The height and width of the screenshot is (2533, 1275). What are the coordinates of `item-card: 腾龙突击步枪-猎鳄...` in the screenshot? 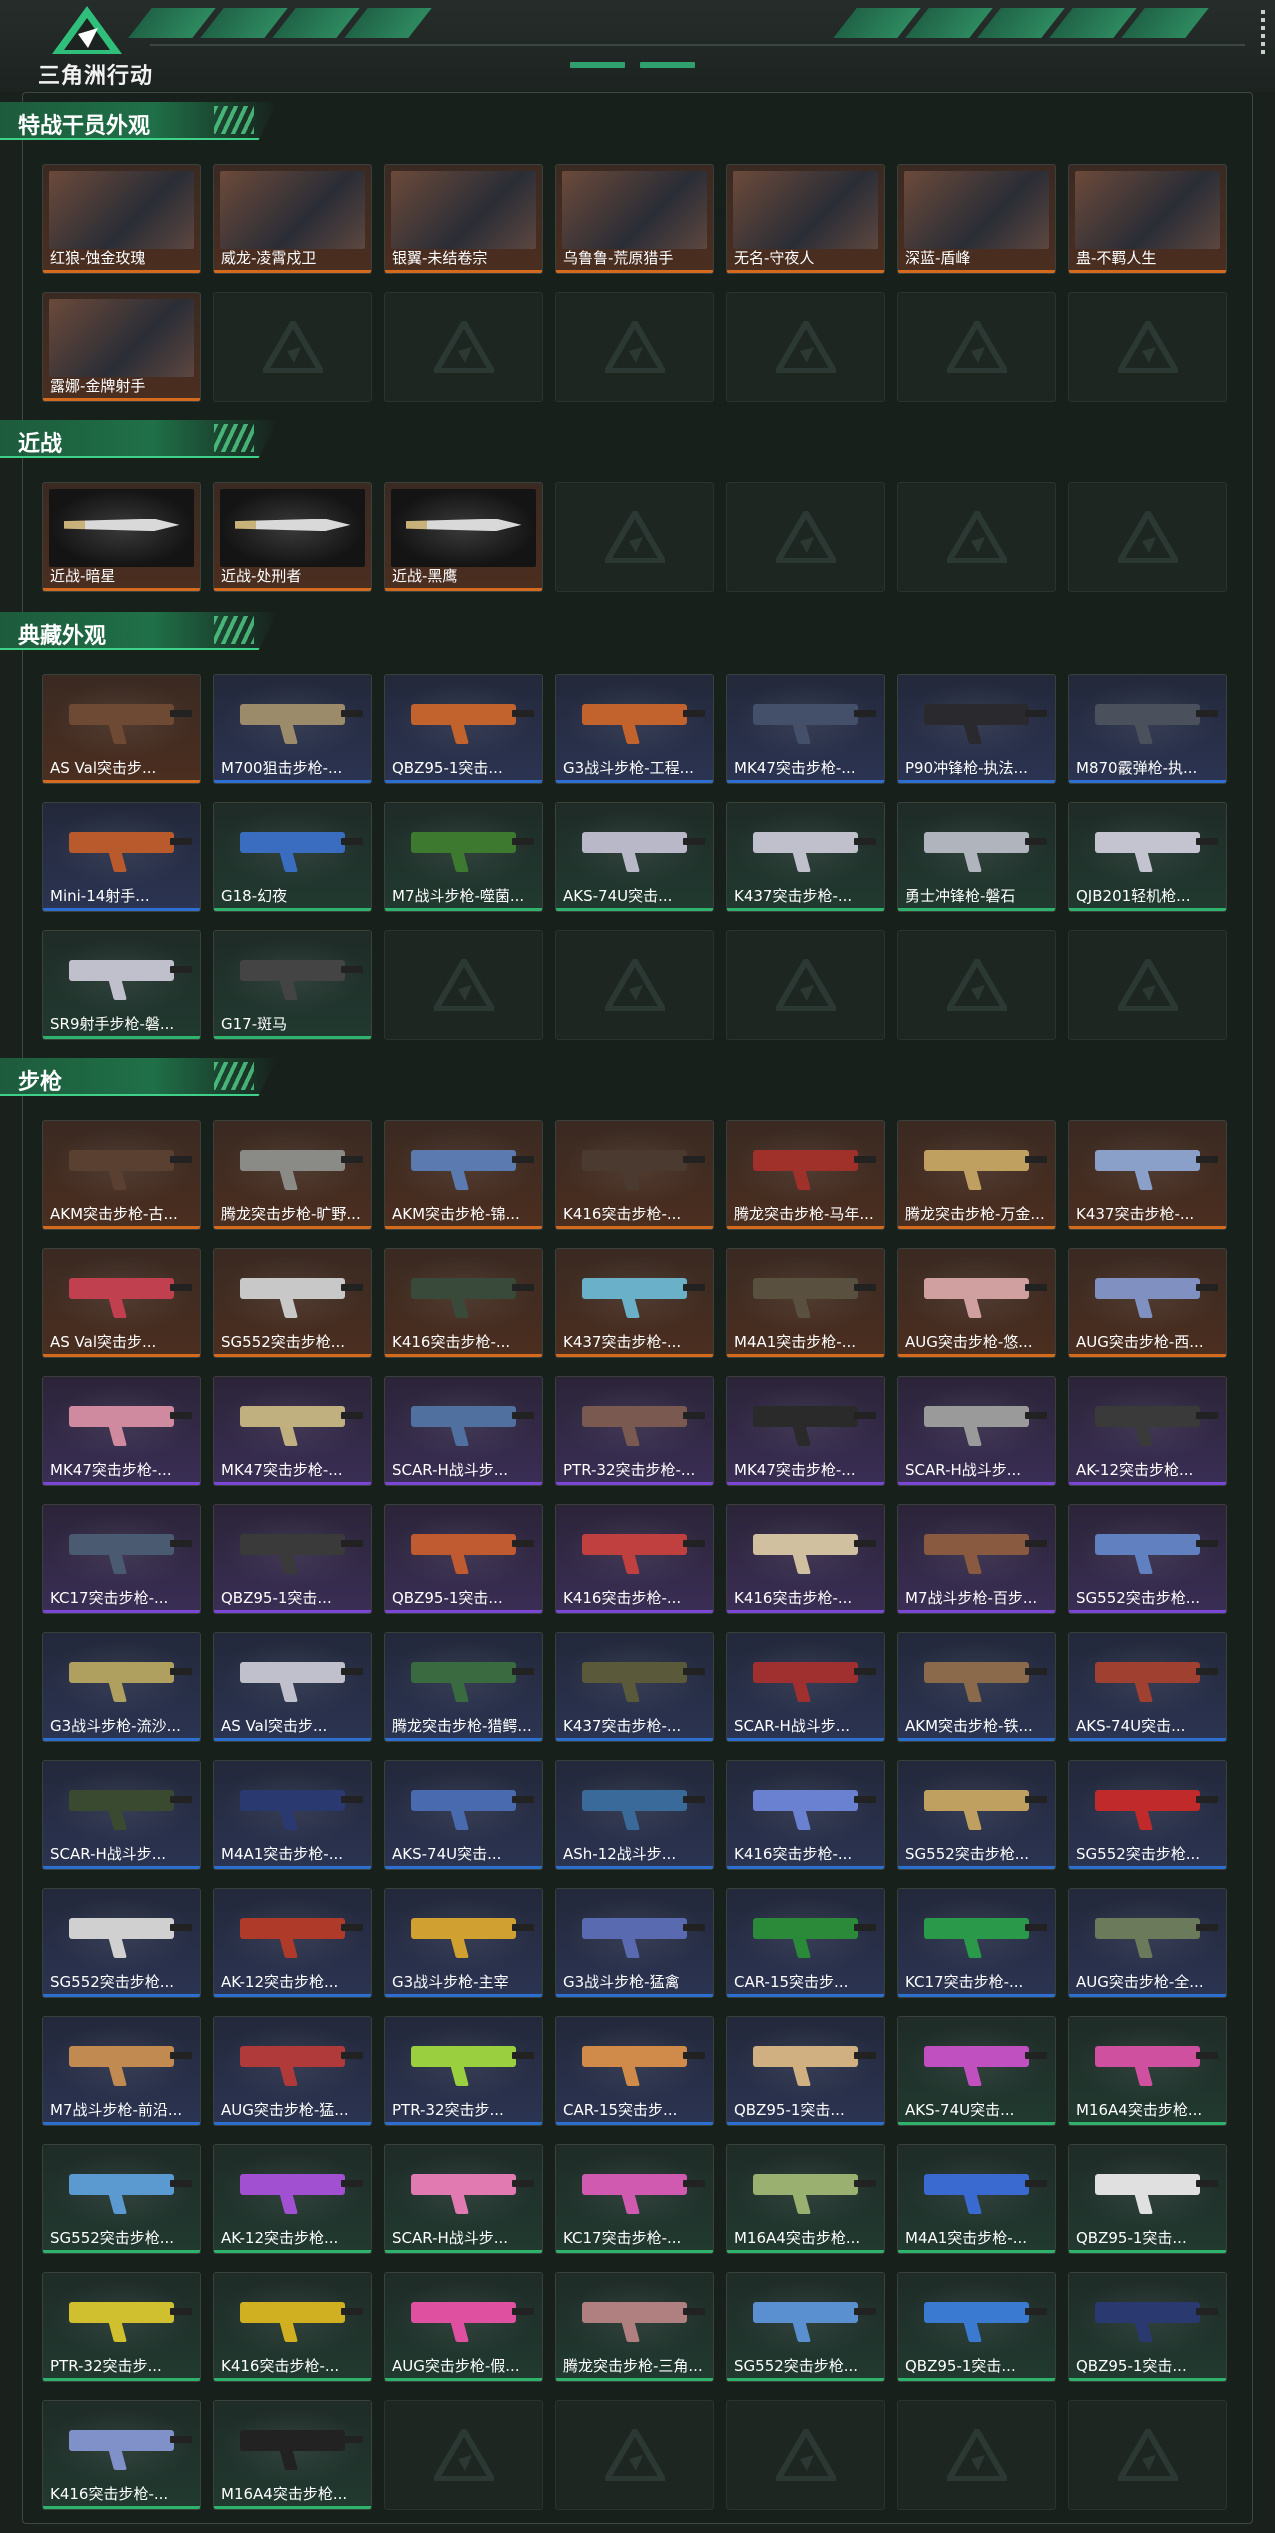 It's located at (463, 1687).